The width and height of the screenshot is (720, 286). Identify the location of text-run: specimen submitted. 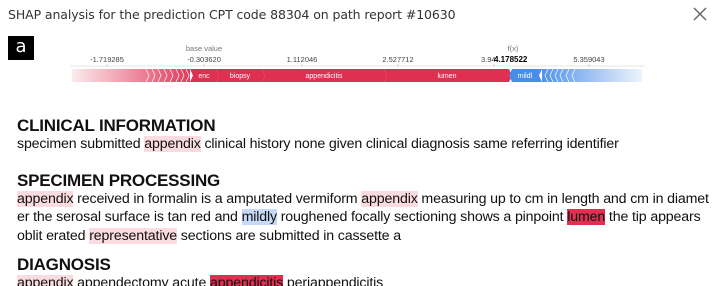
(81, 144).